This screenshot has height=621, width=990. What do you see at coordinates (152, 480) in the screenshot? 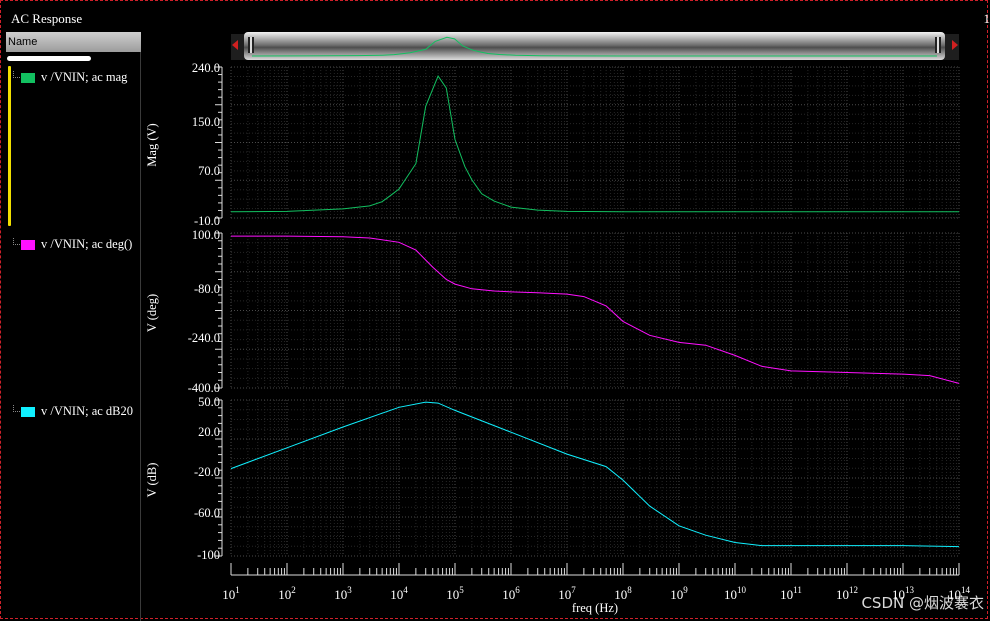
I see `y-axis-label: V (dB)` at bounding box center [152, 480].